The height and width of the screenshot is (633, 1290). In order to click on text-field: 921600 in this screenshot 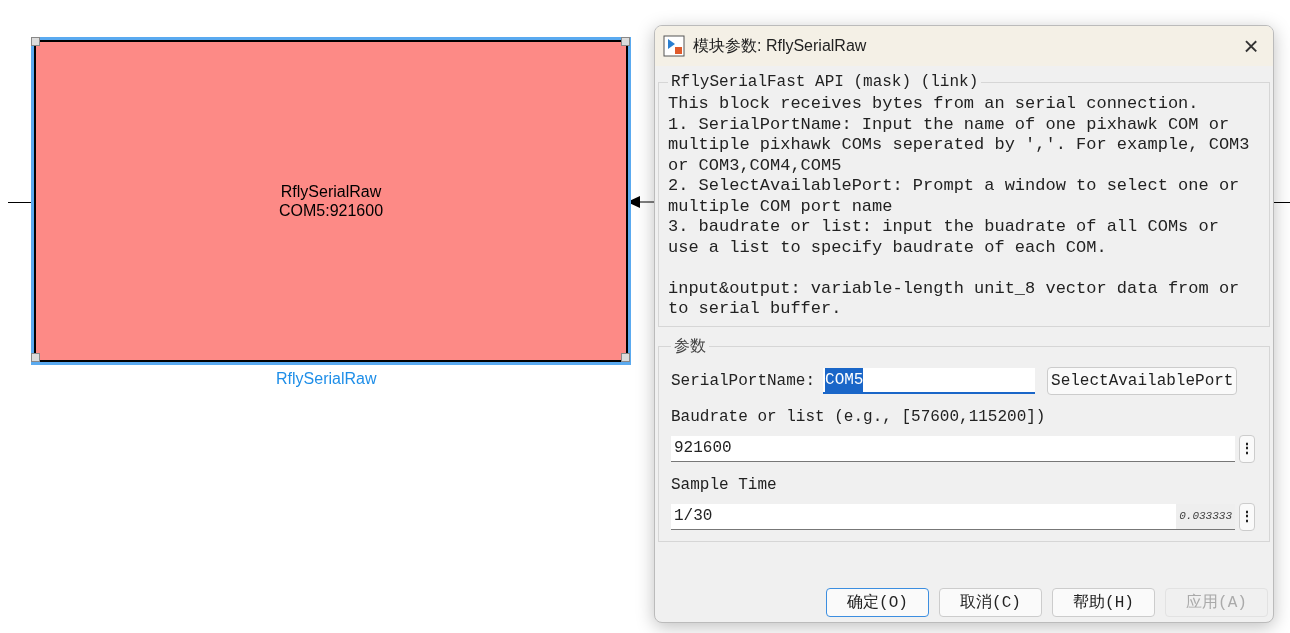, I will do `click(953, 448)`.